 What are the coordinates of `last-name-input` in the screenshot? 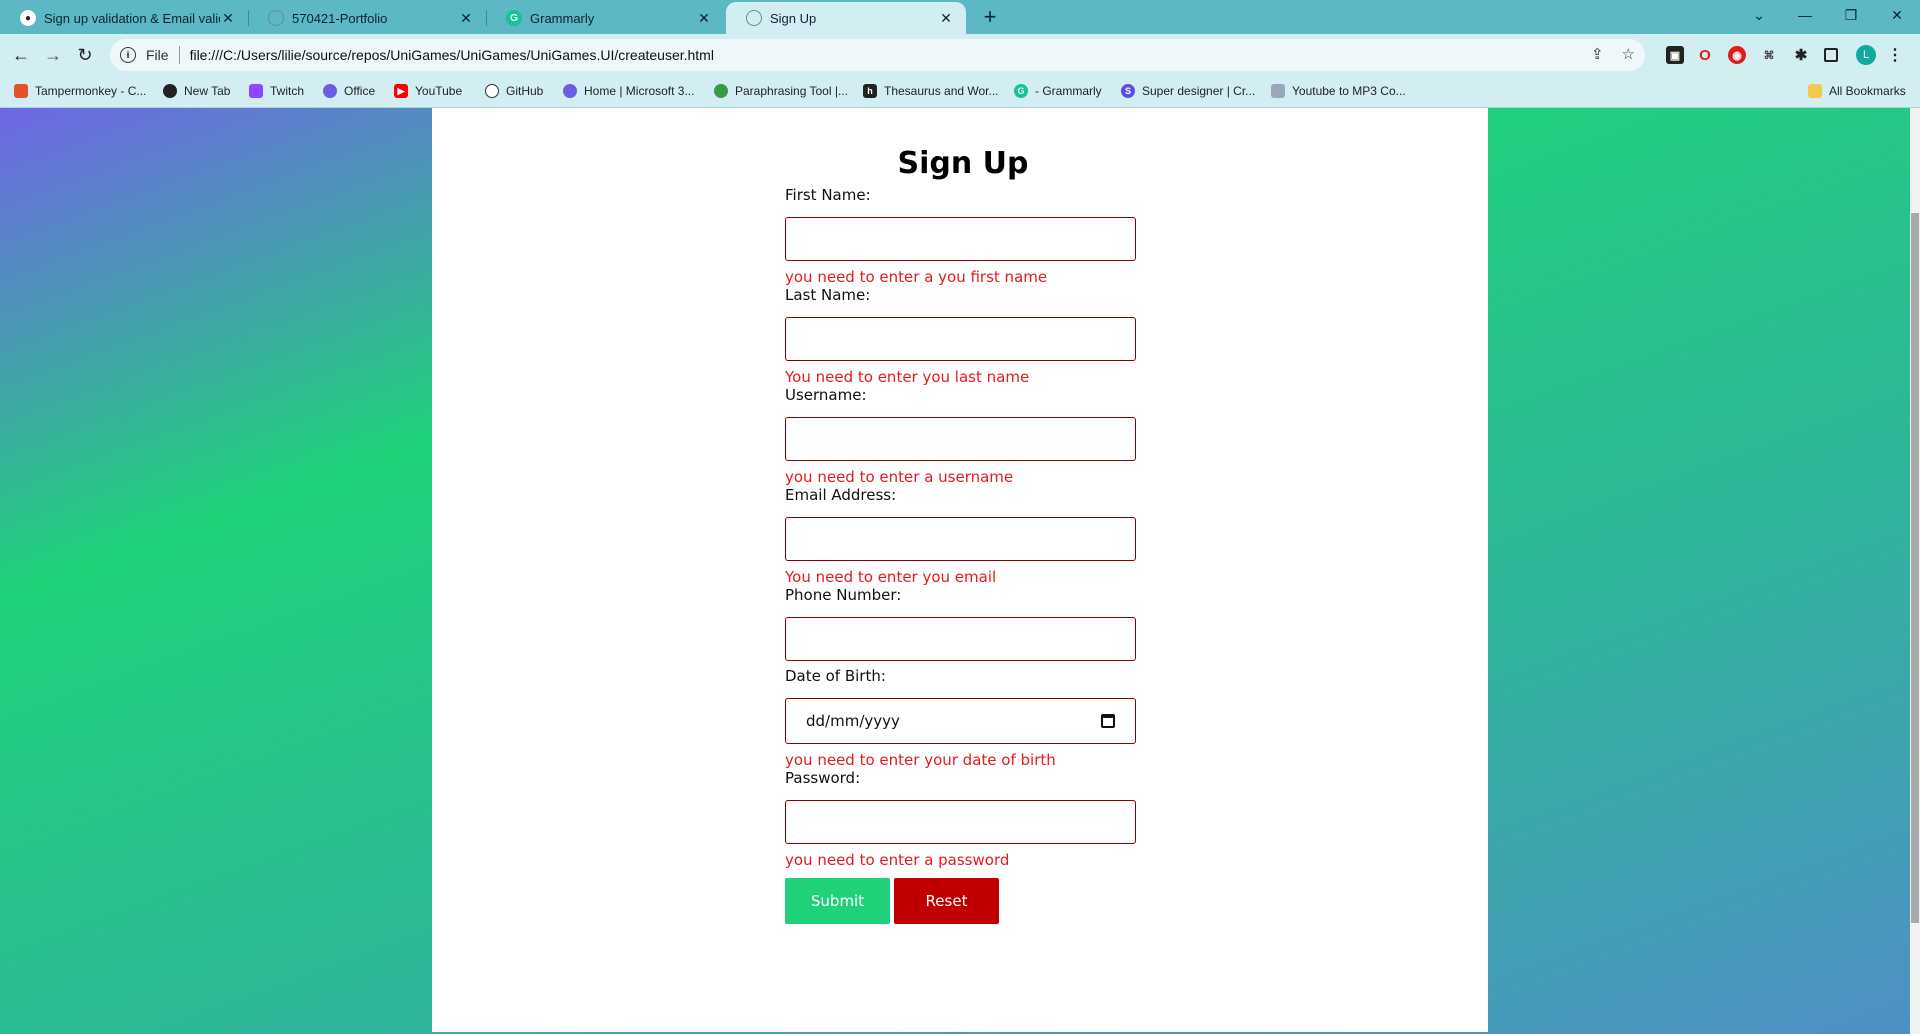 It's located at (960, 339).